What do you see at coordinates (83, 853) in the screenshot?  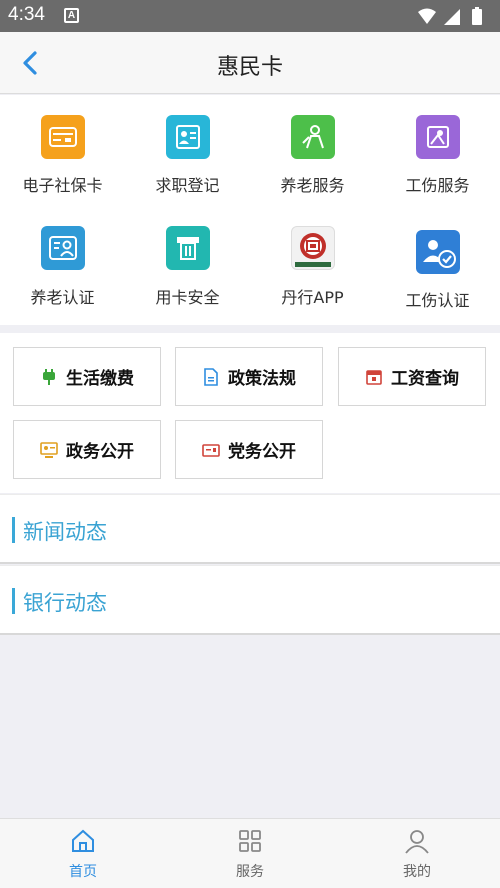 I see `tab-home: 首页` at bounding box center [83, 853].